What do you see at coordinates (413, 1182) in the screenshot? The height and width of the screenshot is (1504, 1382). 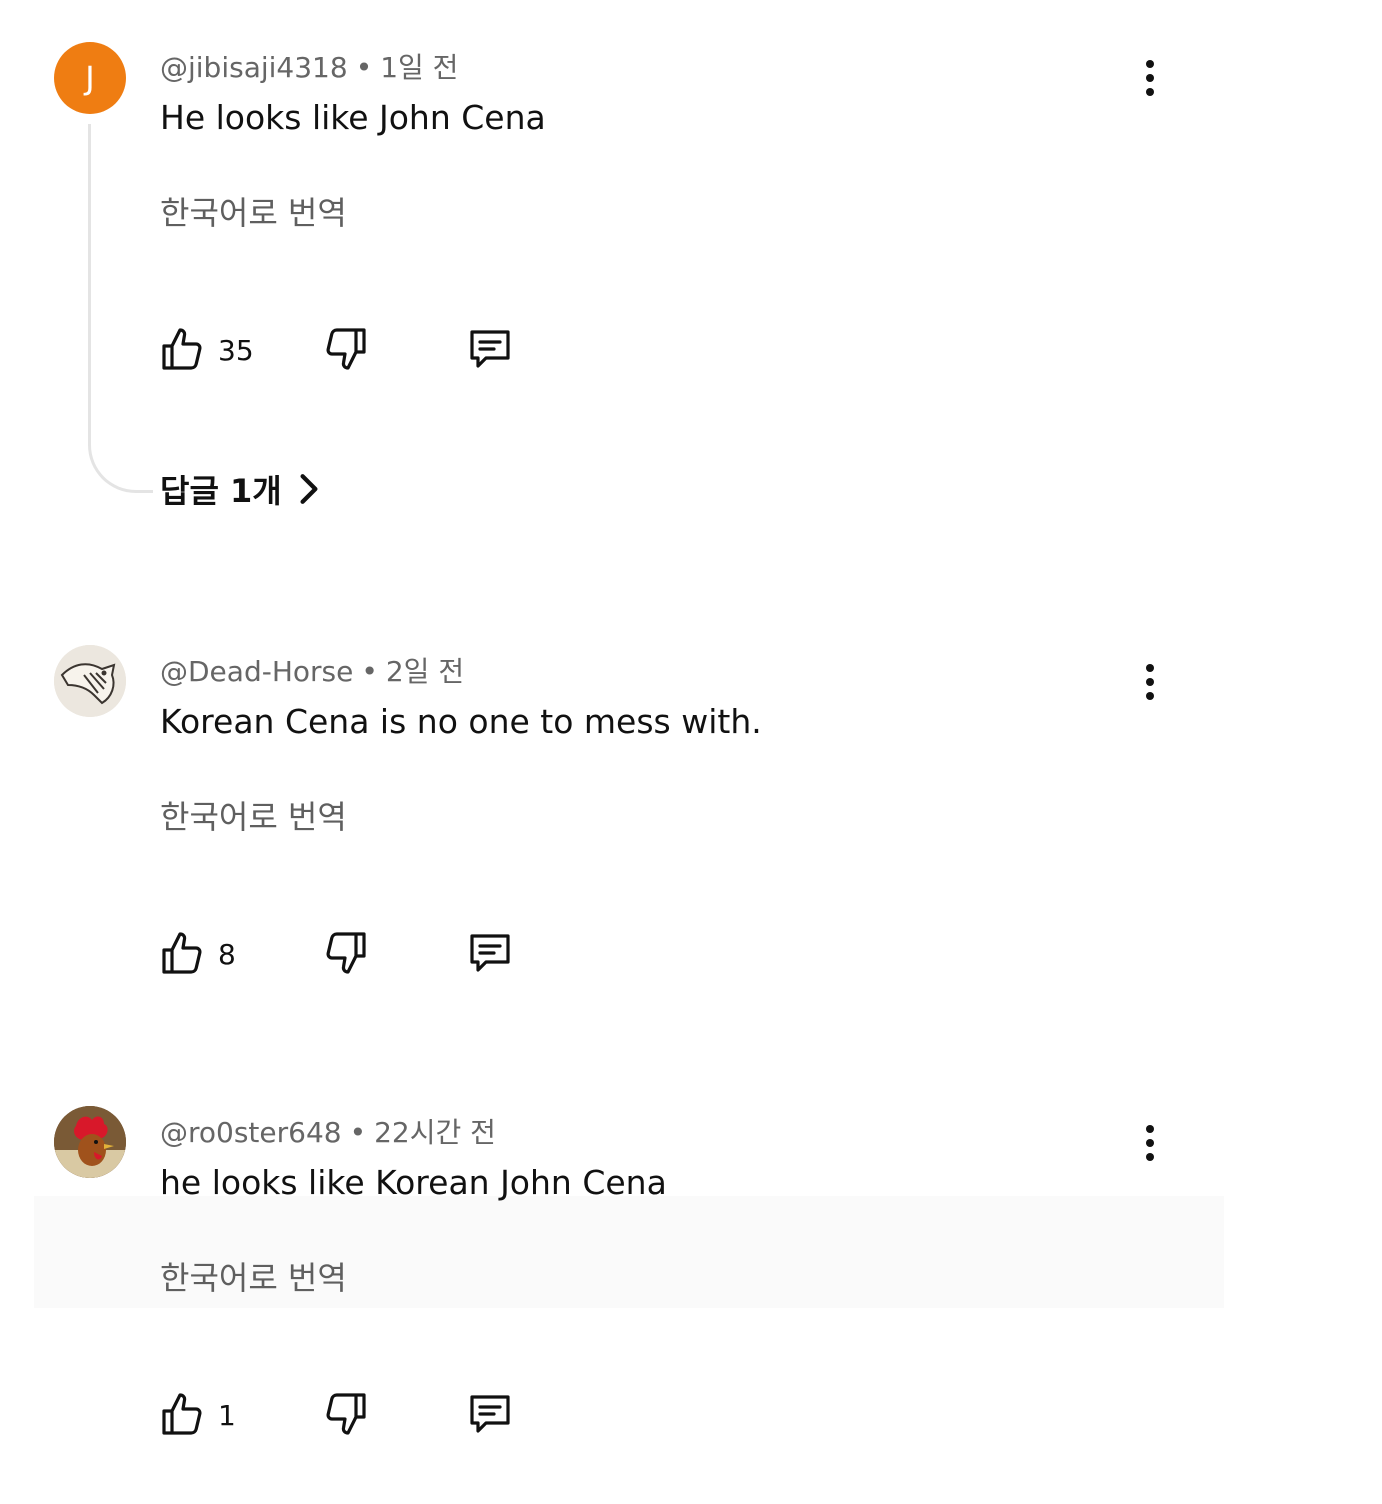 I see `comment-text: he looks like Korean John Cena` at bounding box center [413, 1182].